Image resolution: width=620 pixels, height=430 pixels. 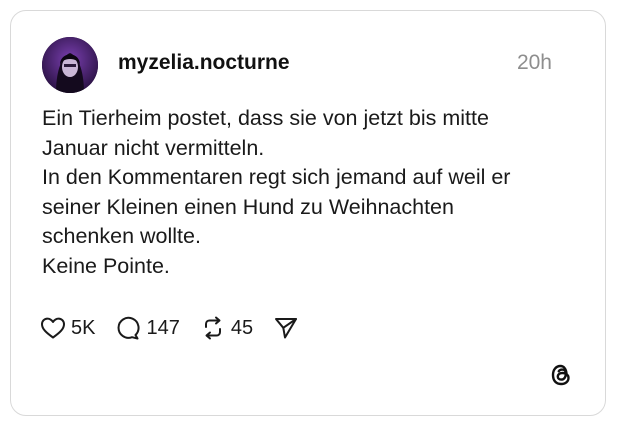 I want to click on username: myzelia.nocturne, so click(x=204, y=63).